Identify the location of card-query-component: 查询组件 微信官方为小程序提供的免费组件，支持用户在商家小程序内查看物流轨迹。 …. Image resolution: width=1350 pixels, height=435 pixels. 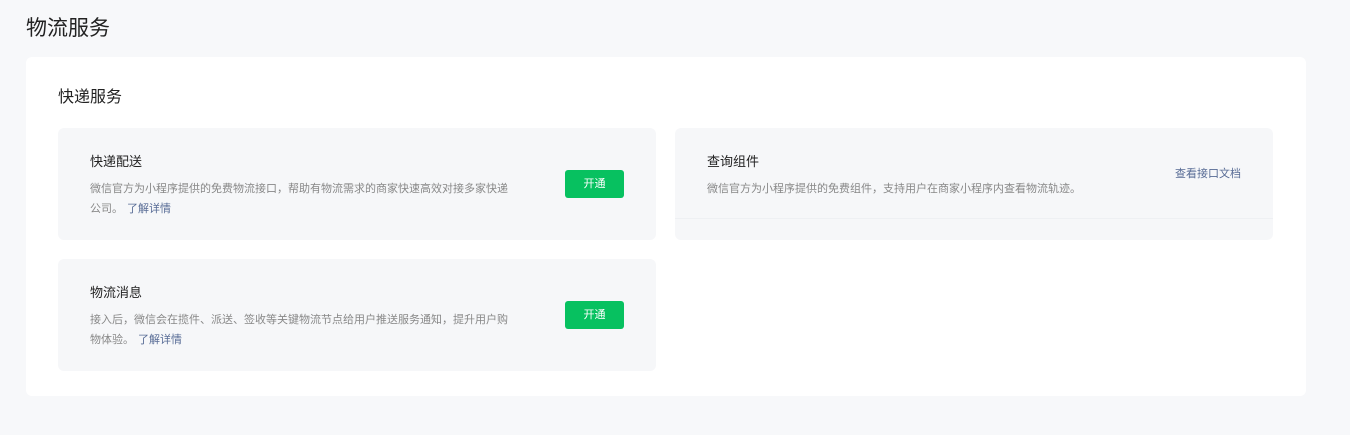
(974, 184).